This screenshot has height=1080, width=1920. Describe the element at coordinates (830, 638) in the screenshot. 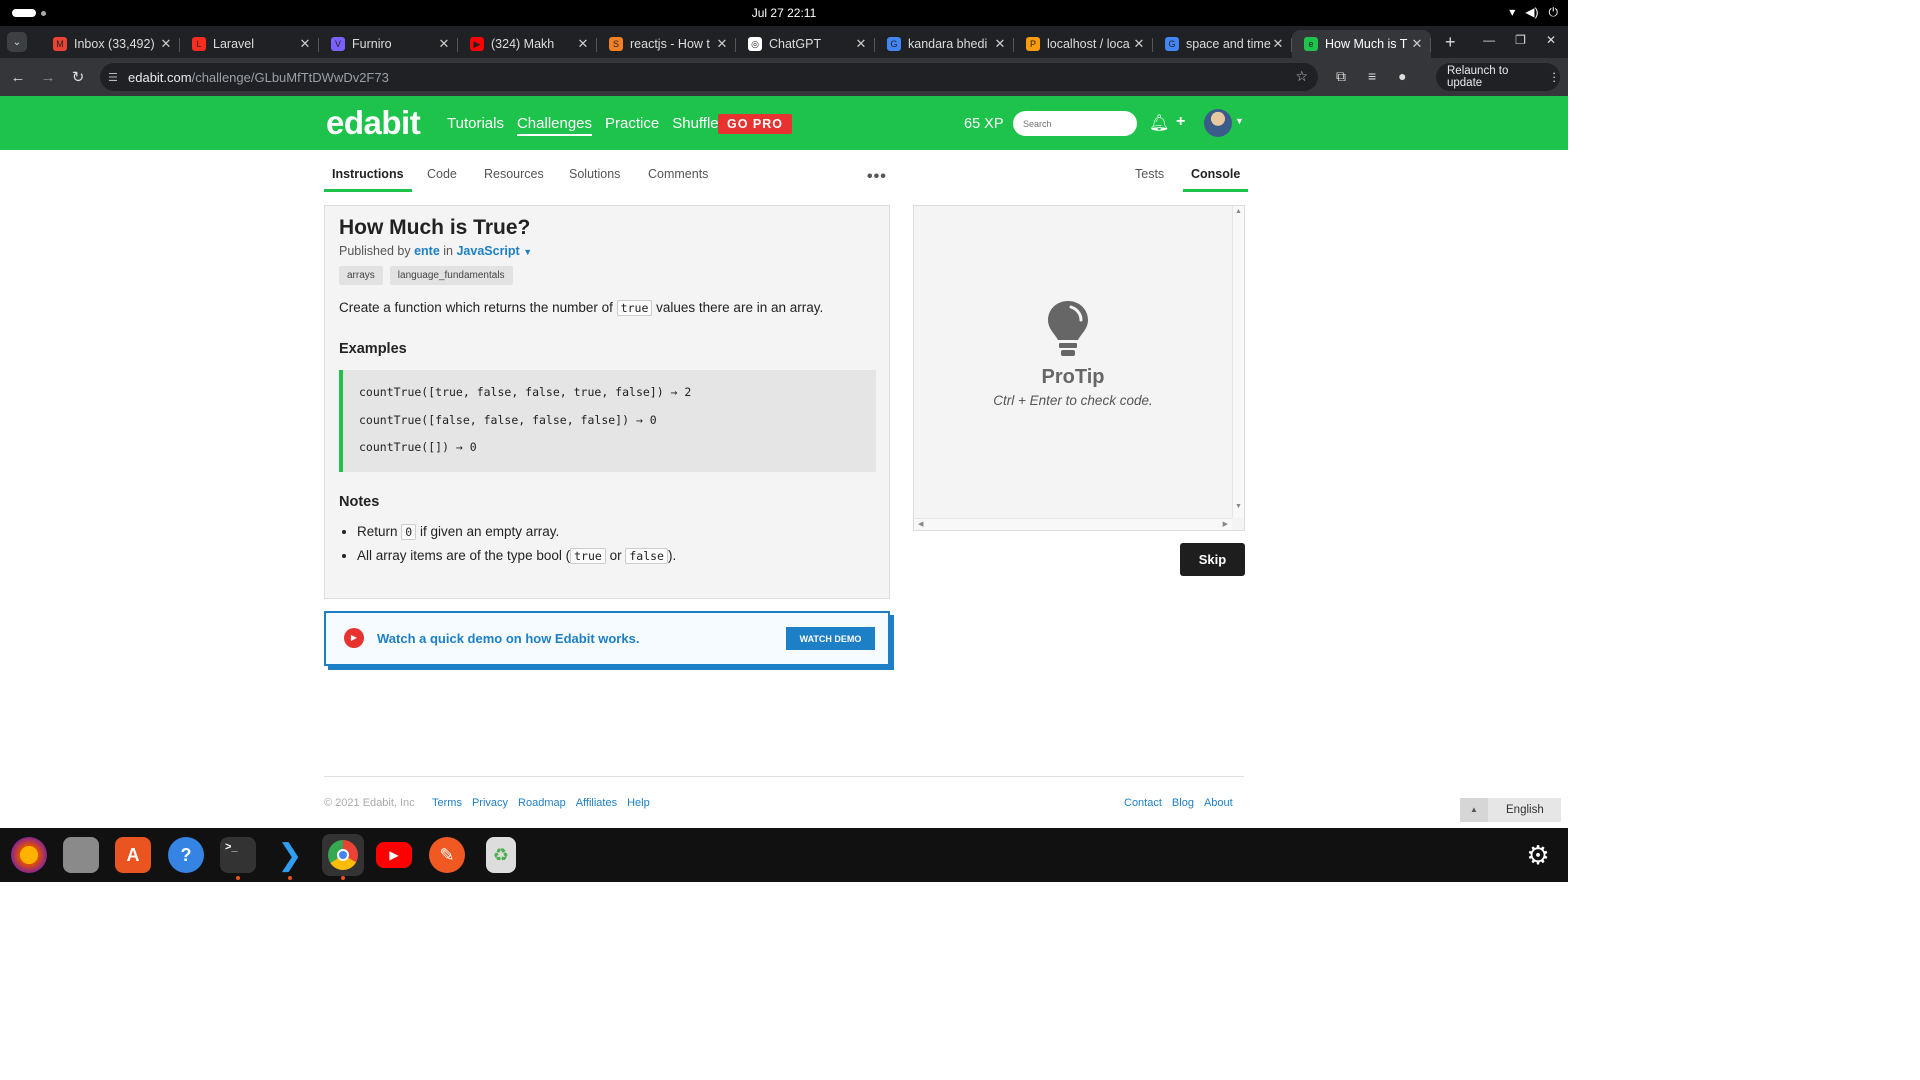

I see `watch-demo-button: WATCH DEMO` at that location.